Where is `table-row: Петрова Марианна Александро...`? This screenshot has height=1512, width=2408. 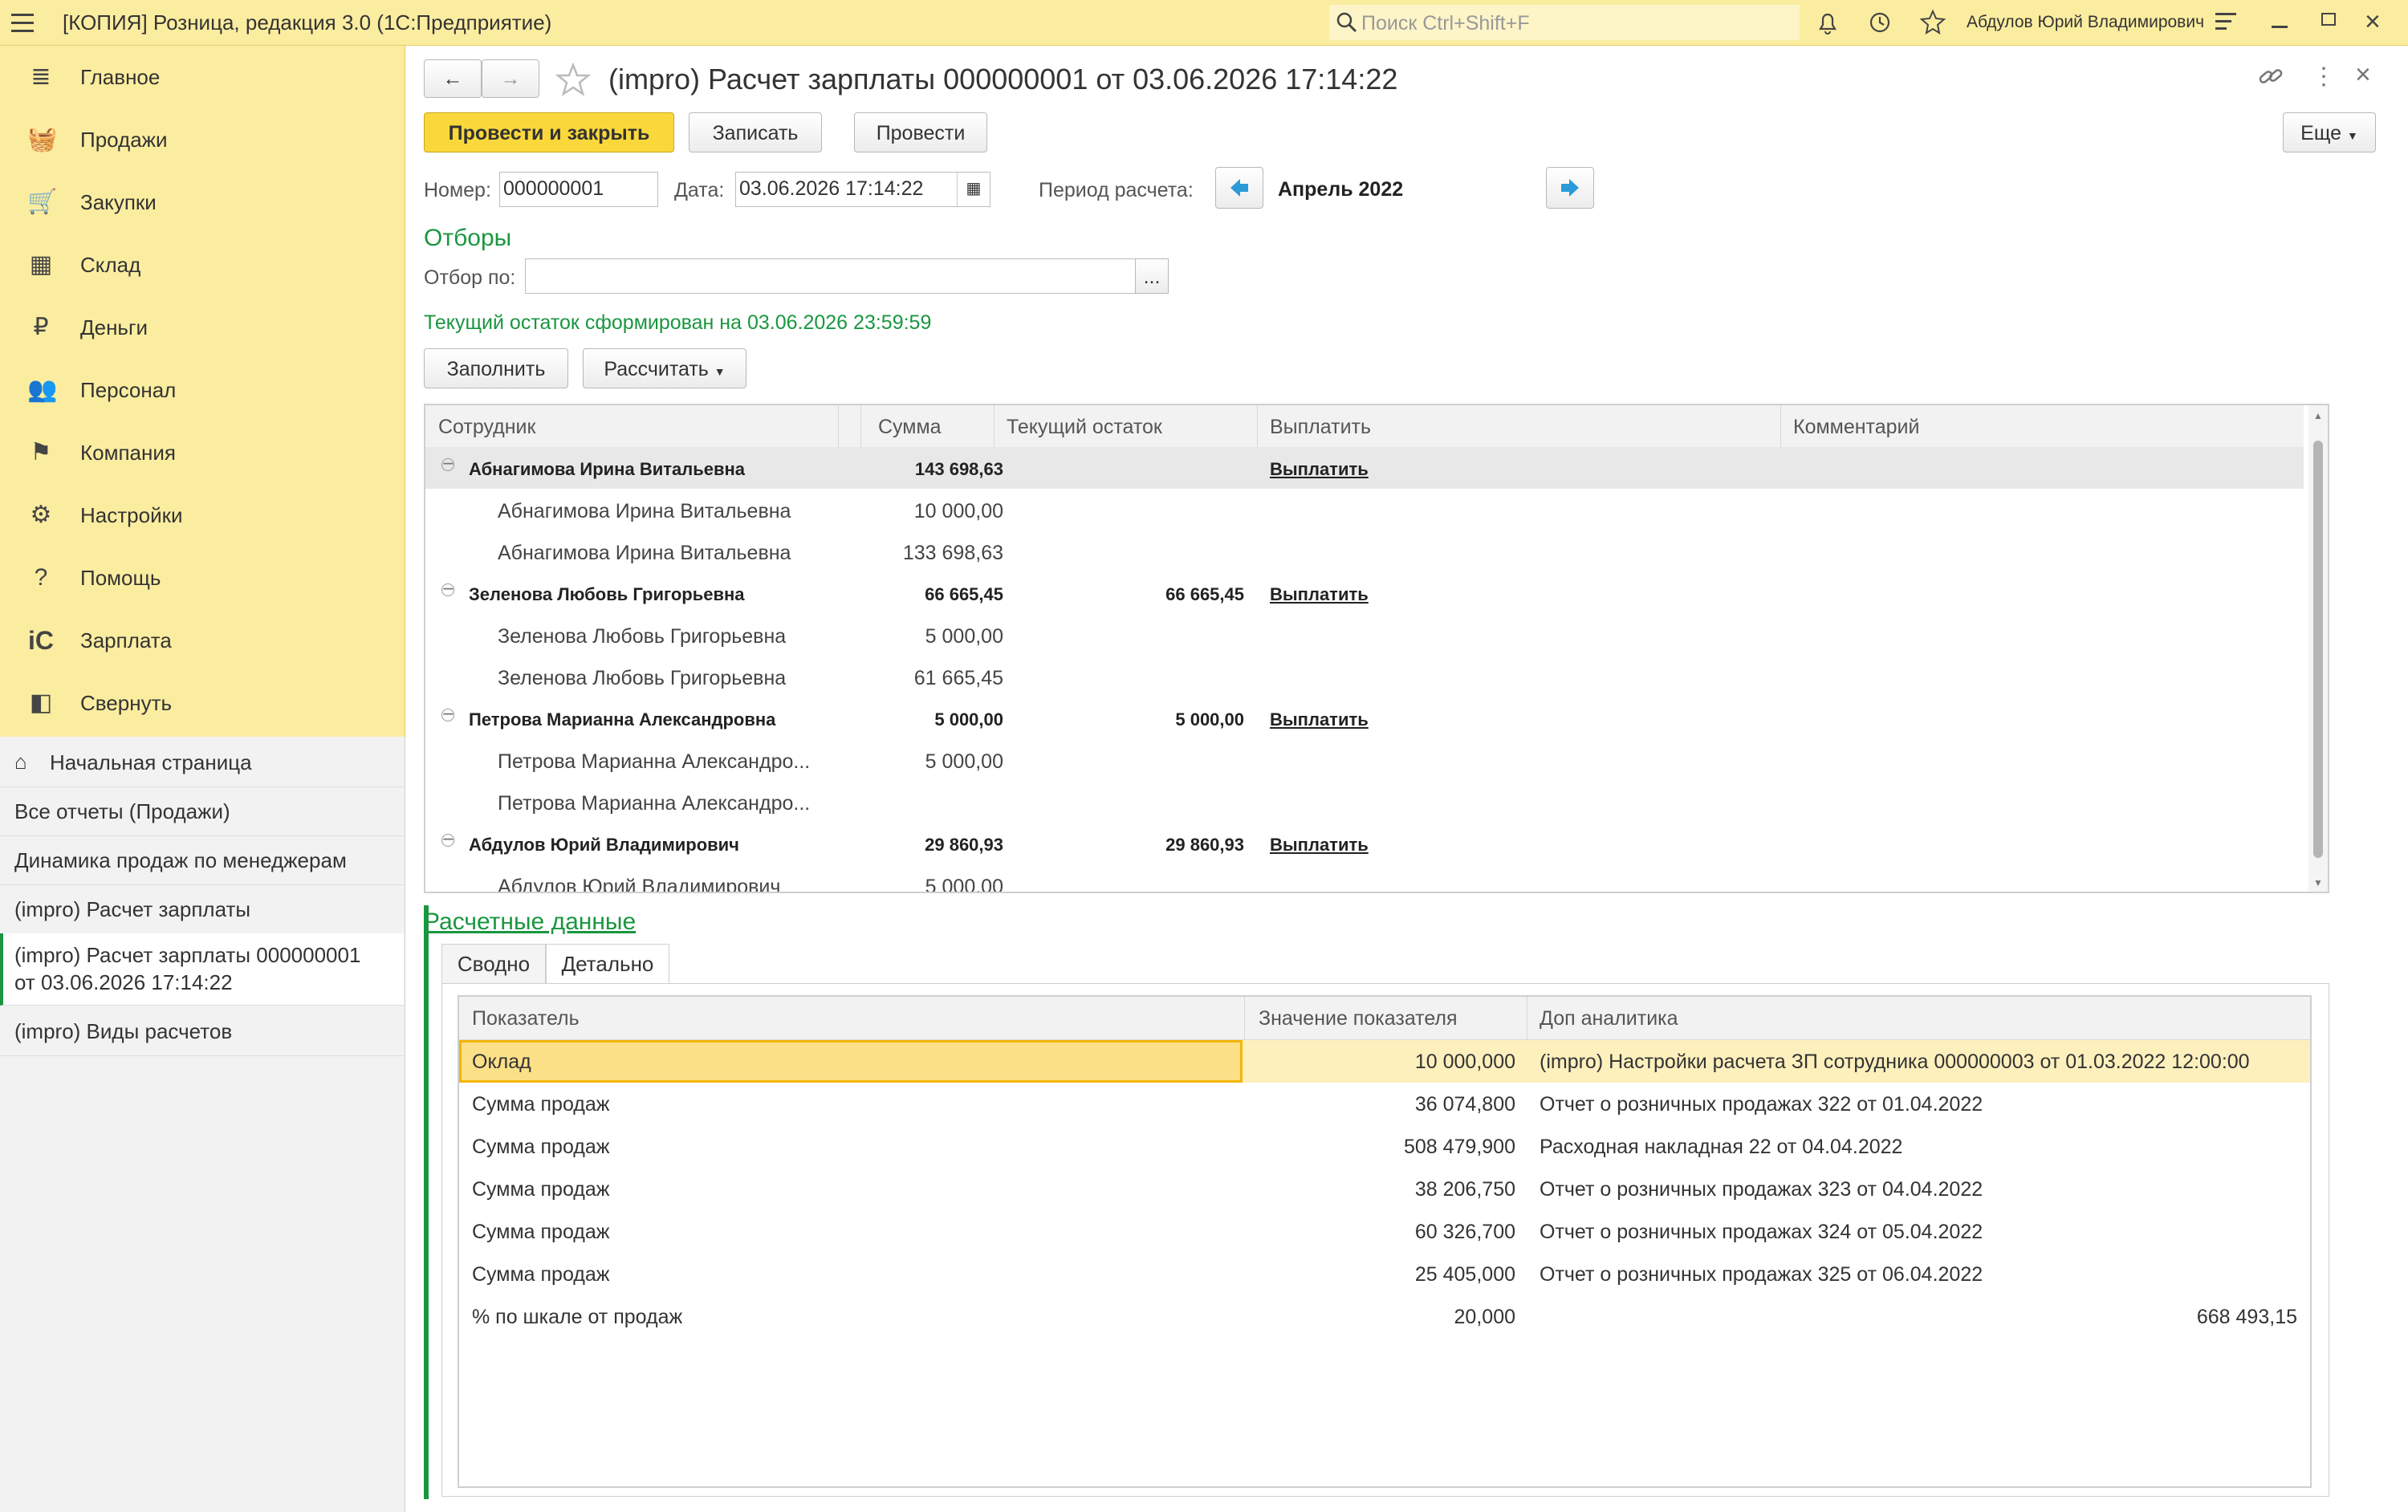 table-row: Петрова Марианна Александро... is located at coordinates (1364, 802).